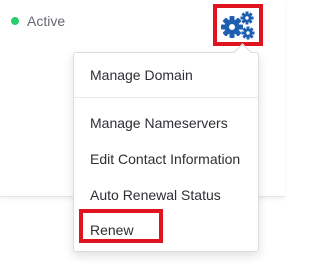  I want to click on status-text: Active, so click(46, 21).